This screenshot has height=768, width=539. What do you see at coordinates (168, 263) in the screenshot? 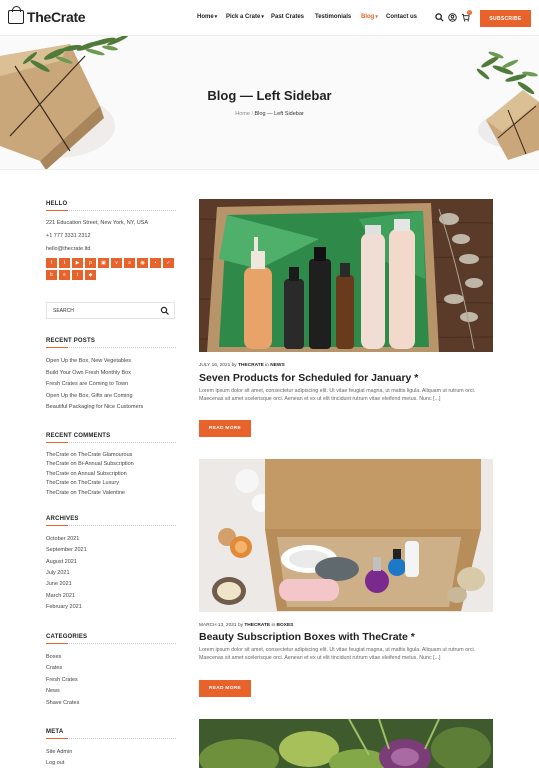
I see `foursquare-icon: ✓` at bounding box center [168, 263].